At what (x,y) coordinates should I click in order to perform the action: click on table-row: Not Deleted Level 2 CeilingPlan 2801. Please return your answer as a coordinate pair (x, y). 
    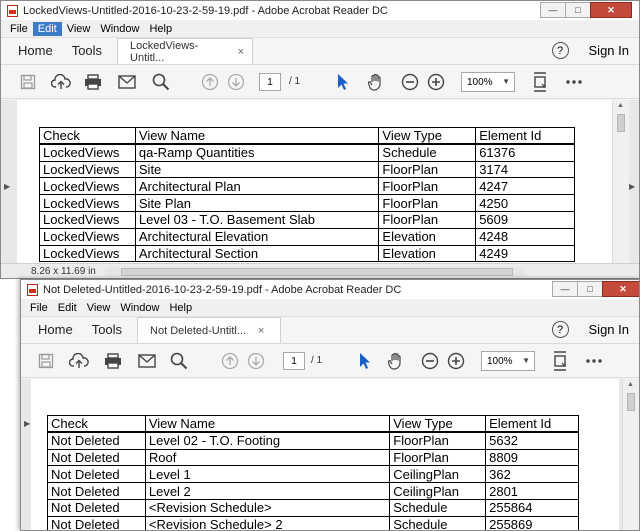
    Looking at the image, I should click on (313, 491).